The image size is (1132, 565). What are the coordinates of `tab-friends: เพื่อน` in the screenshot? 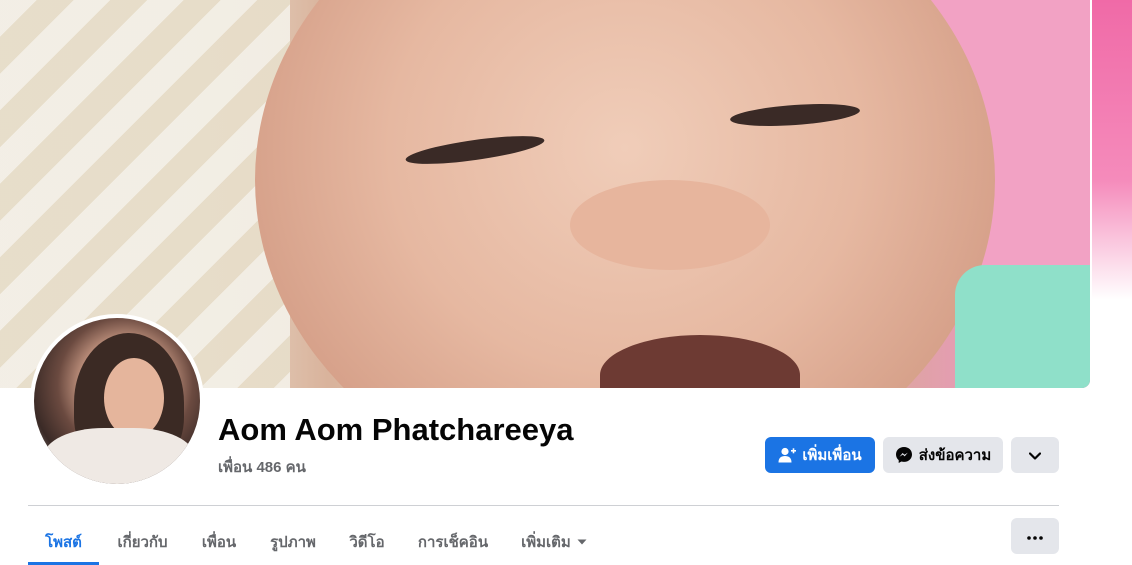 It's located at (219, 542).